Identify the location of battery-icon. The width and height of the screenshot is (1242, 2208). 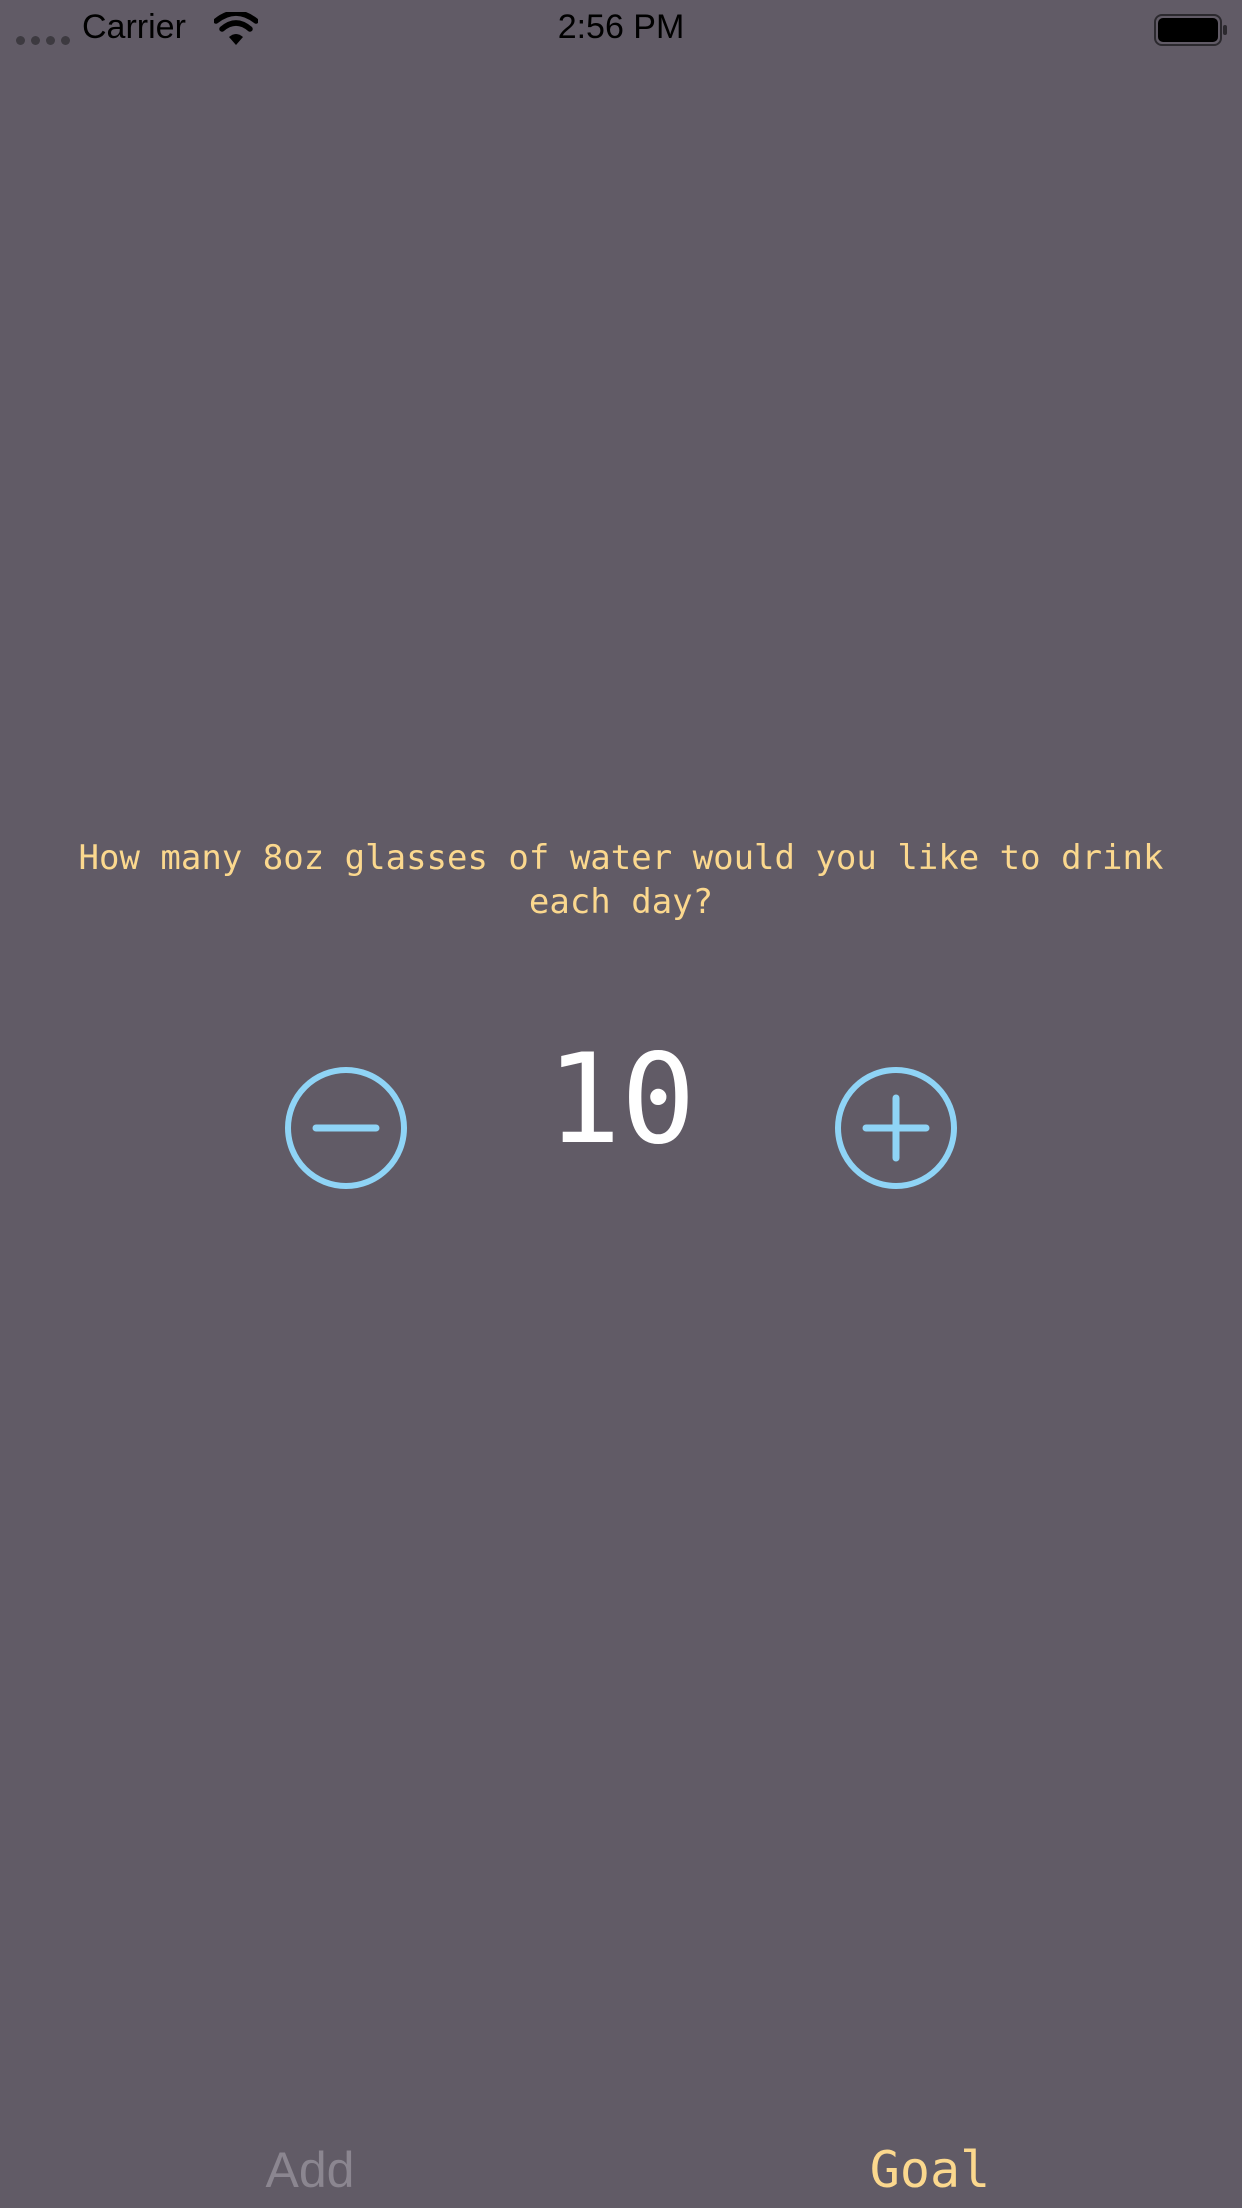
(1190, 30).